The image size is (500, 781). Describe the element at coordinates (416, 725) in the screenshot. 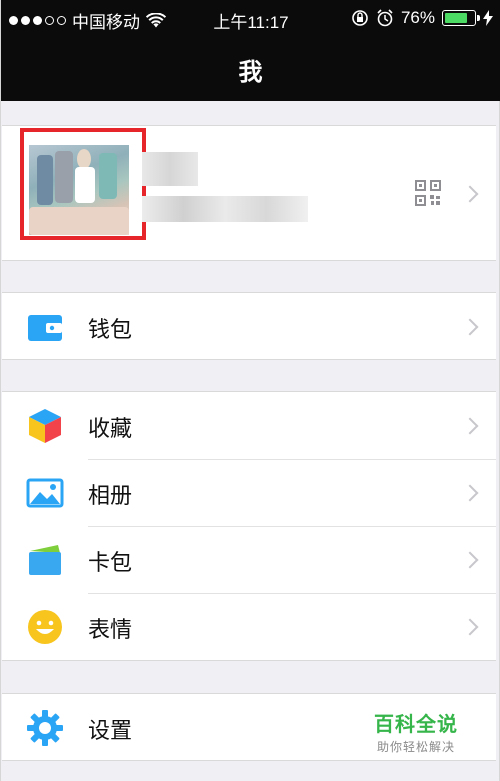

I see `watermark-brand: 百科全说` at that location.